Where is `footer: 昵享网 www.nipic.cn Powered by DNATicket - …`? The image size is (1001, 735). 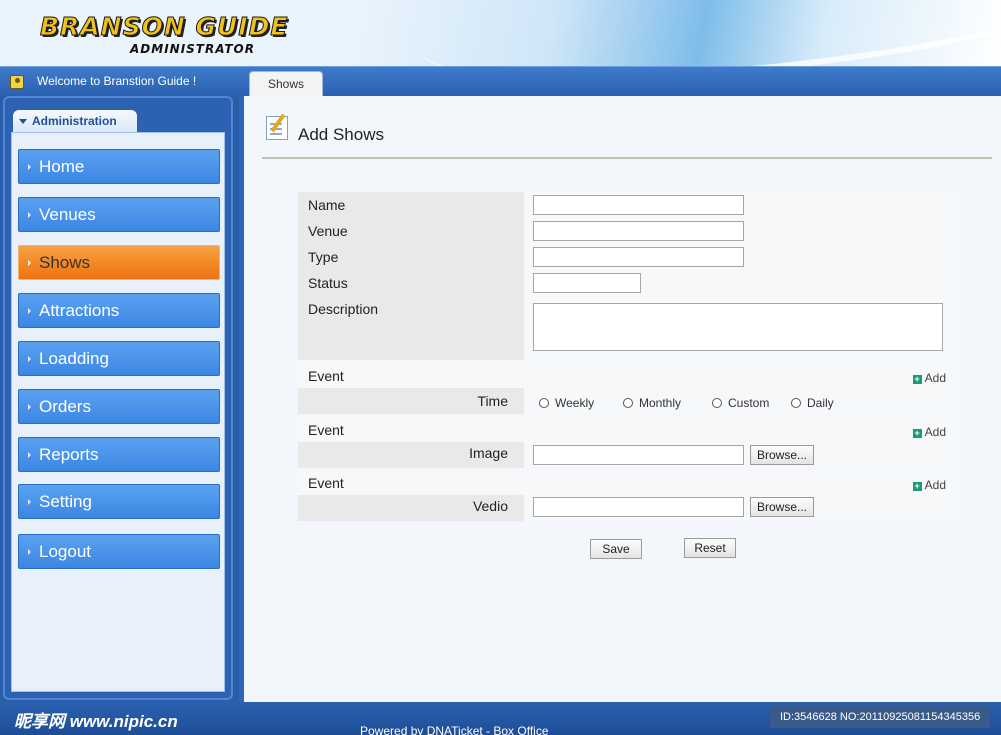 footer: 昵享网 www.nipic.cn Powered by DNATicket - … is located at coordinates (500, 718).